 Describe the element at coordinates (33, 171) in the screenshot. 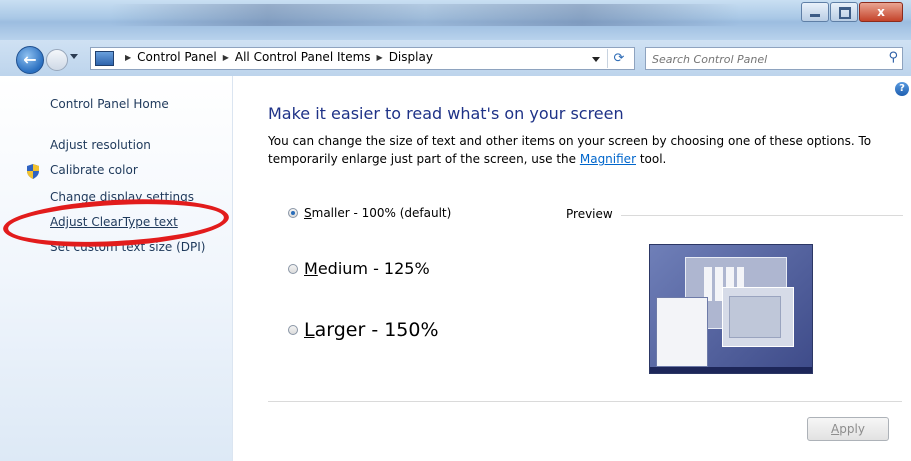

I see `uac-shield-icon` at that location.